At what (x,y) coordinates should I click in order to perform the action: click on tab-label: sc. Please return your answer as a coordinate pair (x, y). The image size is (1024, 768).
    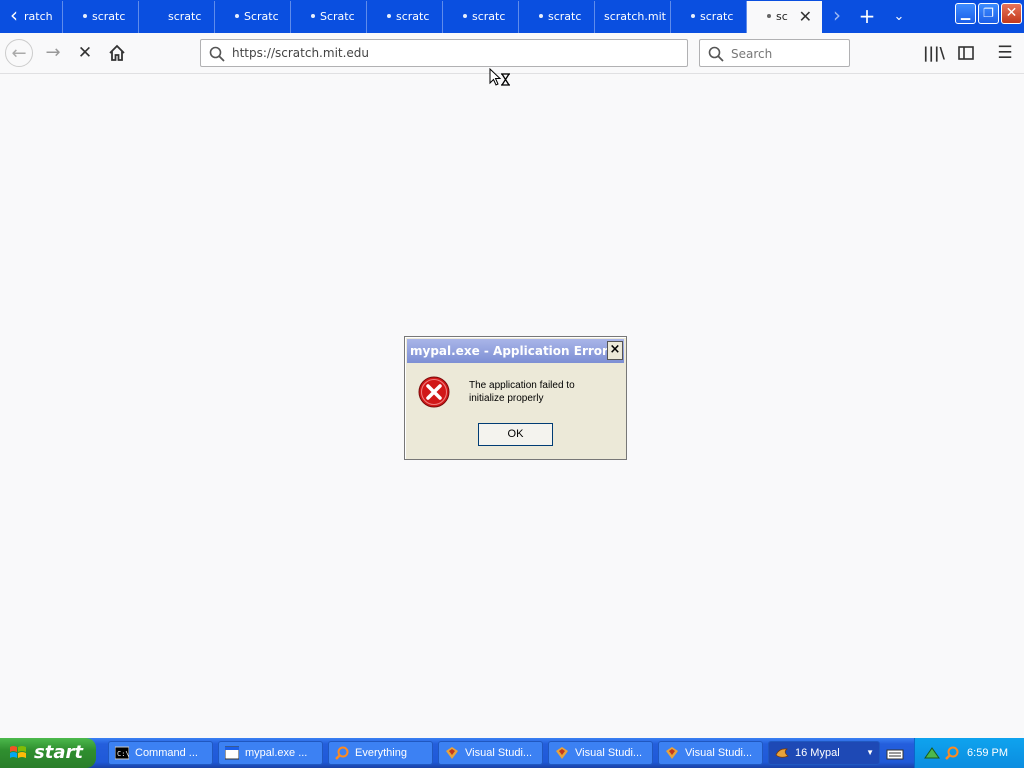
    Looking at the image, I should click on (782, 16).